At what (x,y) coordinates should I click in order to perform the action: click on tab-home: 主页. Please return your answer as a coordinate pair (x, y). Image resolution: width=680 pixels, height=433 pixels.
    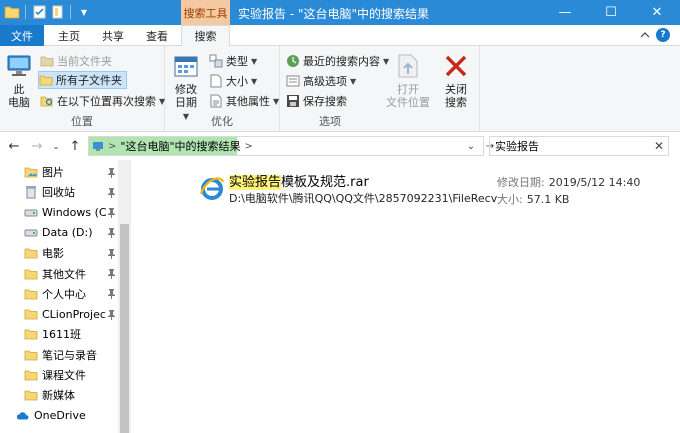
    Looking at the image, I should click on (69, 35).